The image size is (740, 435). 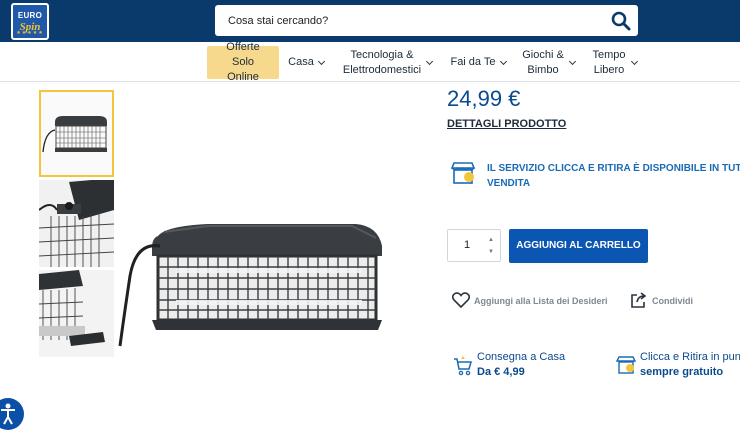 I want to click on quantity-value: 1, so click(x=467, y=245).